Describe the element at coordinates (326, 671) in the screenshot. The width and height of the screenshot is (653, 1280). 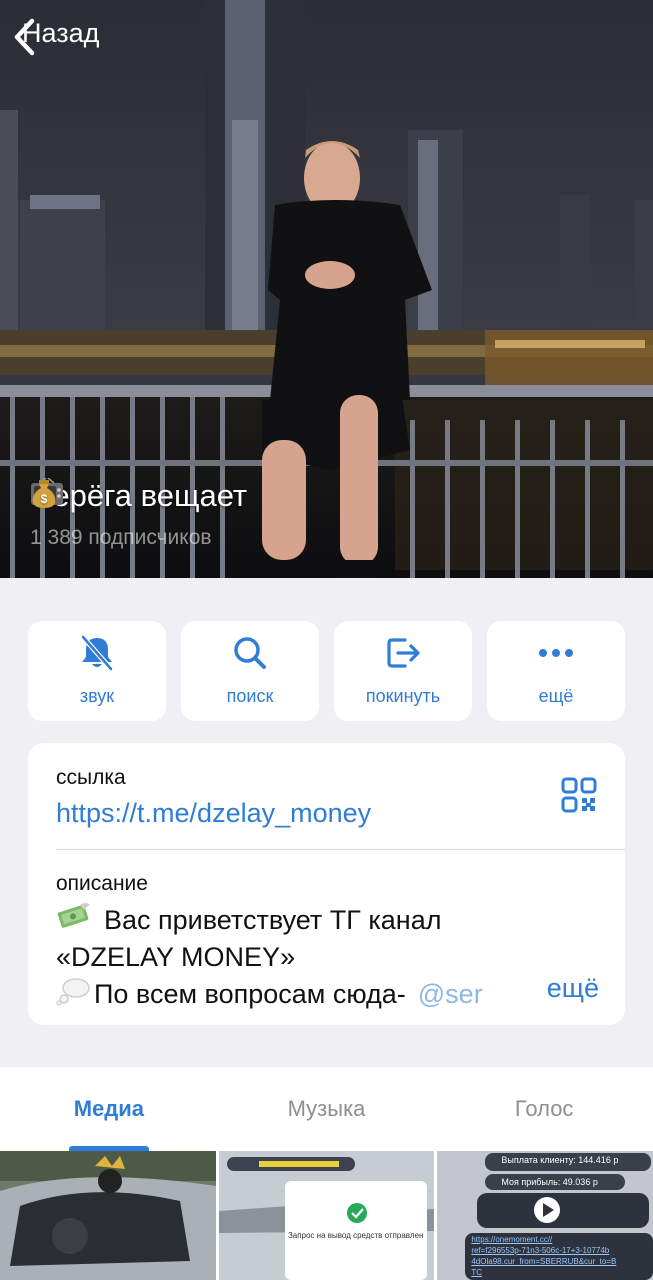
I see `channel-actions: звук поиск покинуть ещё` at that location.